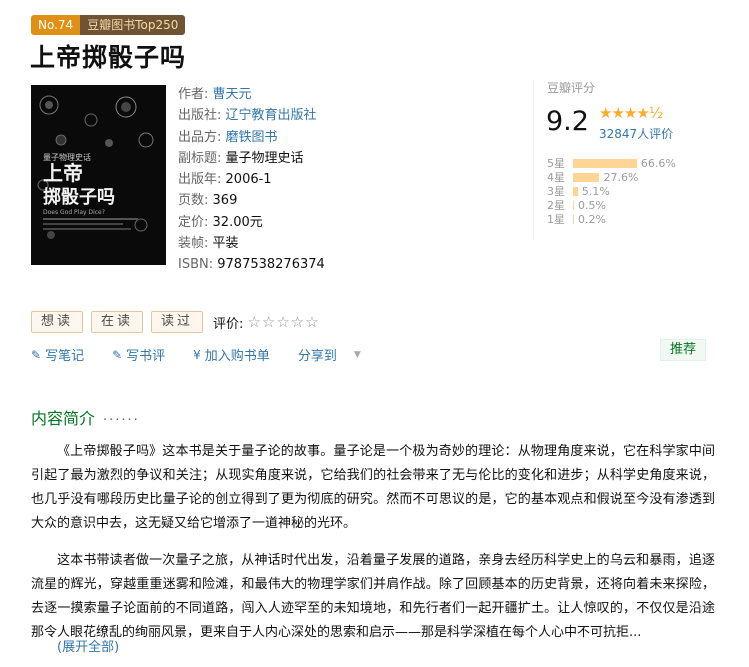  Describe the element at coordinates (592, 219) in the screenshot. I see `rating-dist-pct: 0.2%` at that location.